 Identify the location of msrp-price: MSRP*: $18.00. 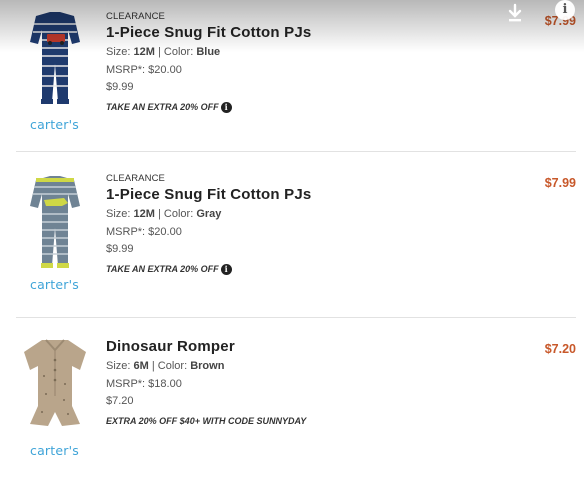
(144, 383).